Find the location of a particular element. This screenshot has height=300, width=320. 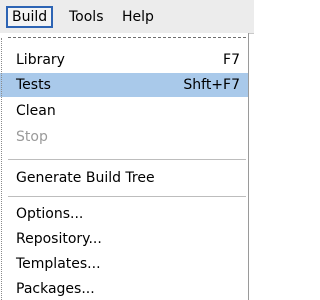

menu-item-clean: Clean is located at coordinates (124, 111).